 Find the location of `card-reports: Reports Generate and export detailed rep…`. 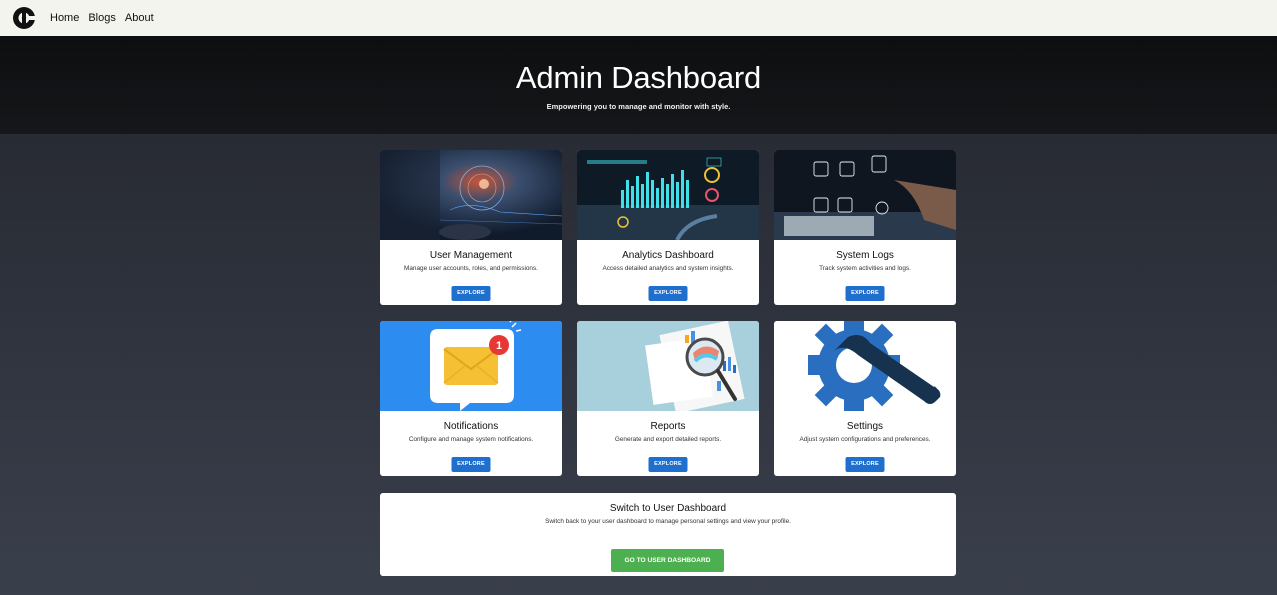

card-reports: Reports Generate and export detailed rep… is located at coordinates (668, 398).